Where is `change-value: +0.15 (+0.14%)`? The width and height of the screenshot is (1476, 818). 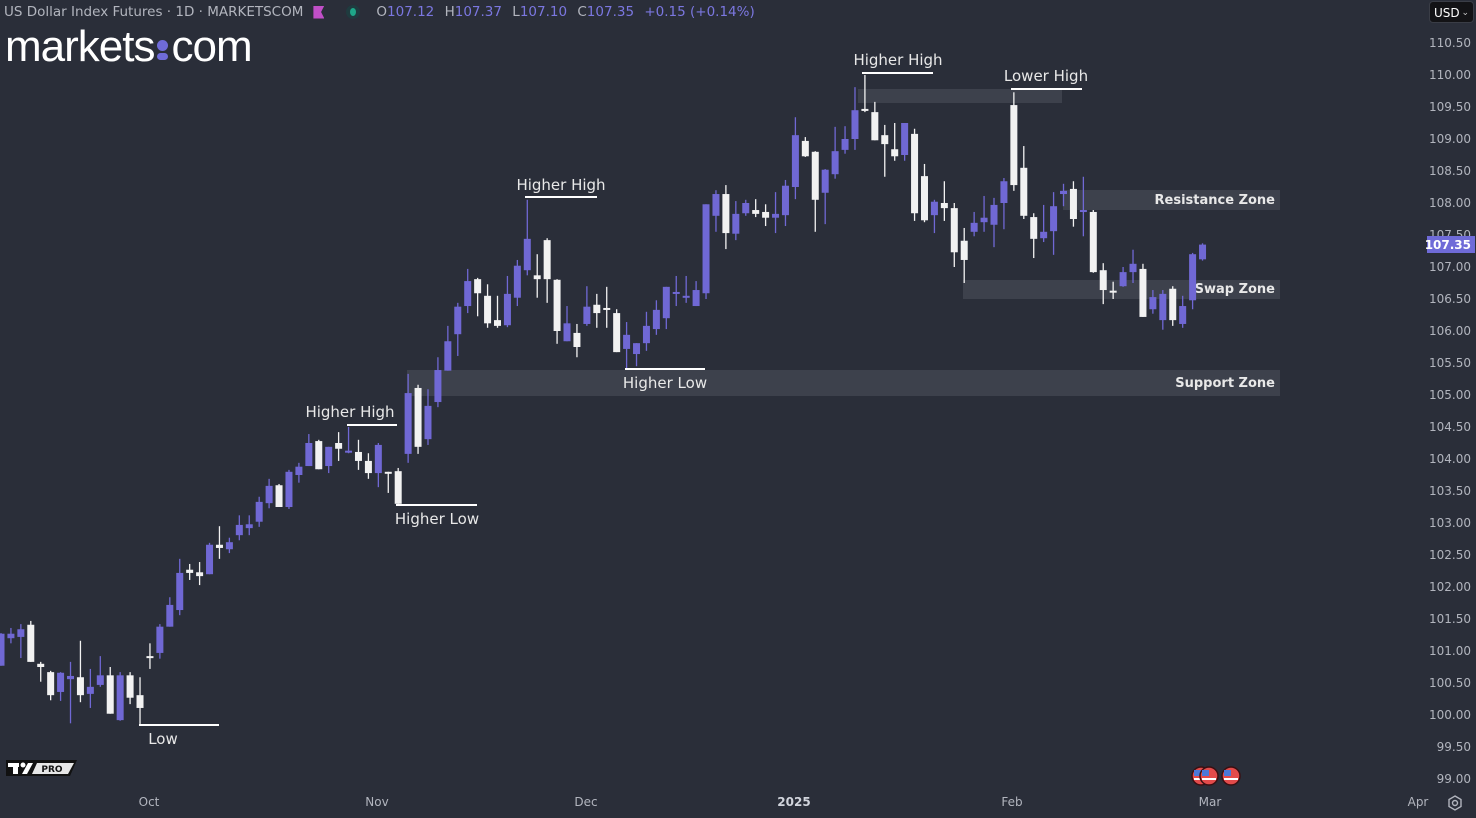
change-value: +0.15 (+0.14%) is located at coordinates (699, 12).